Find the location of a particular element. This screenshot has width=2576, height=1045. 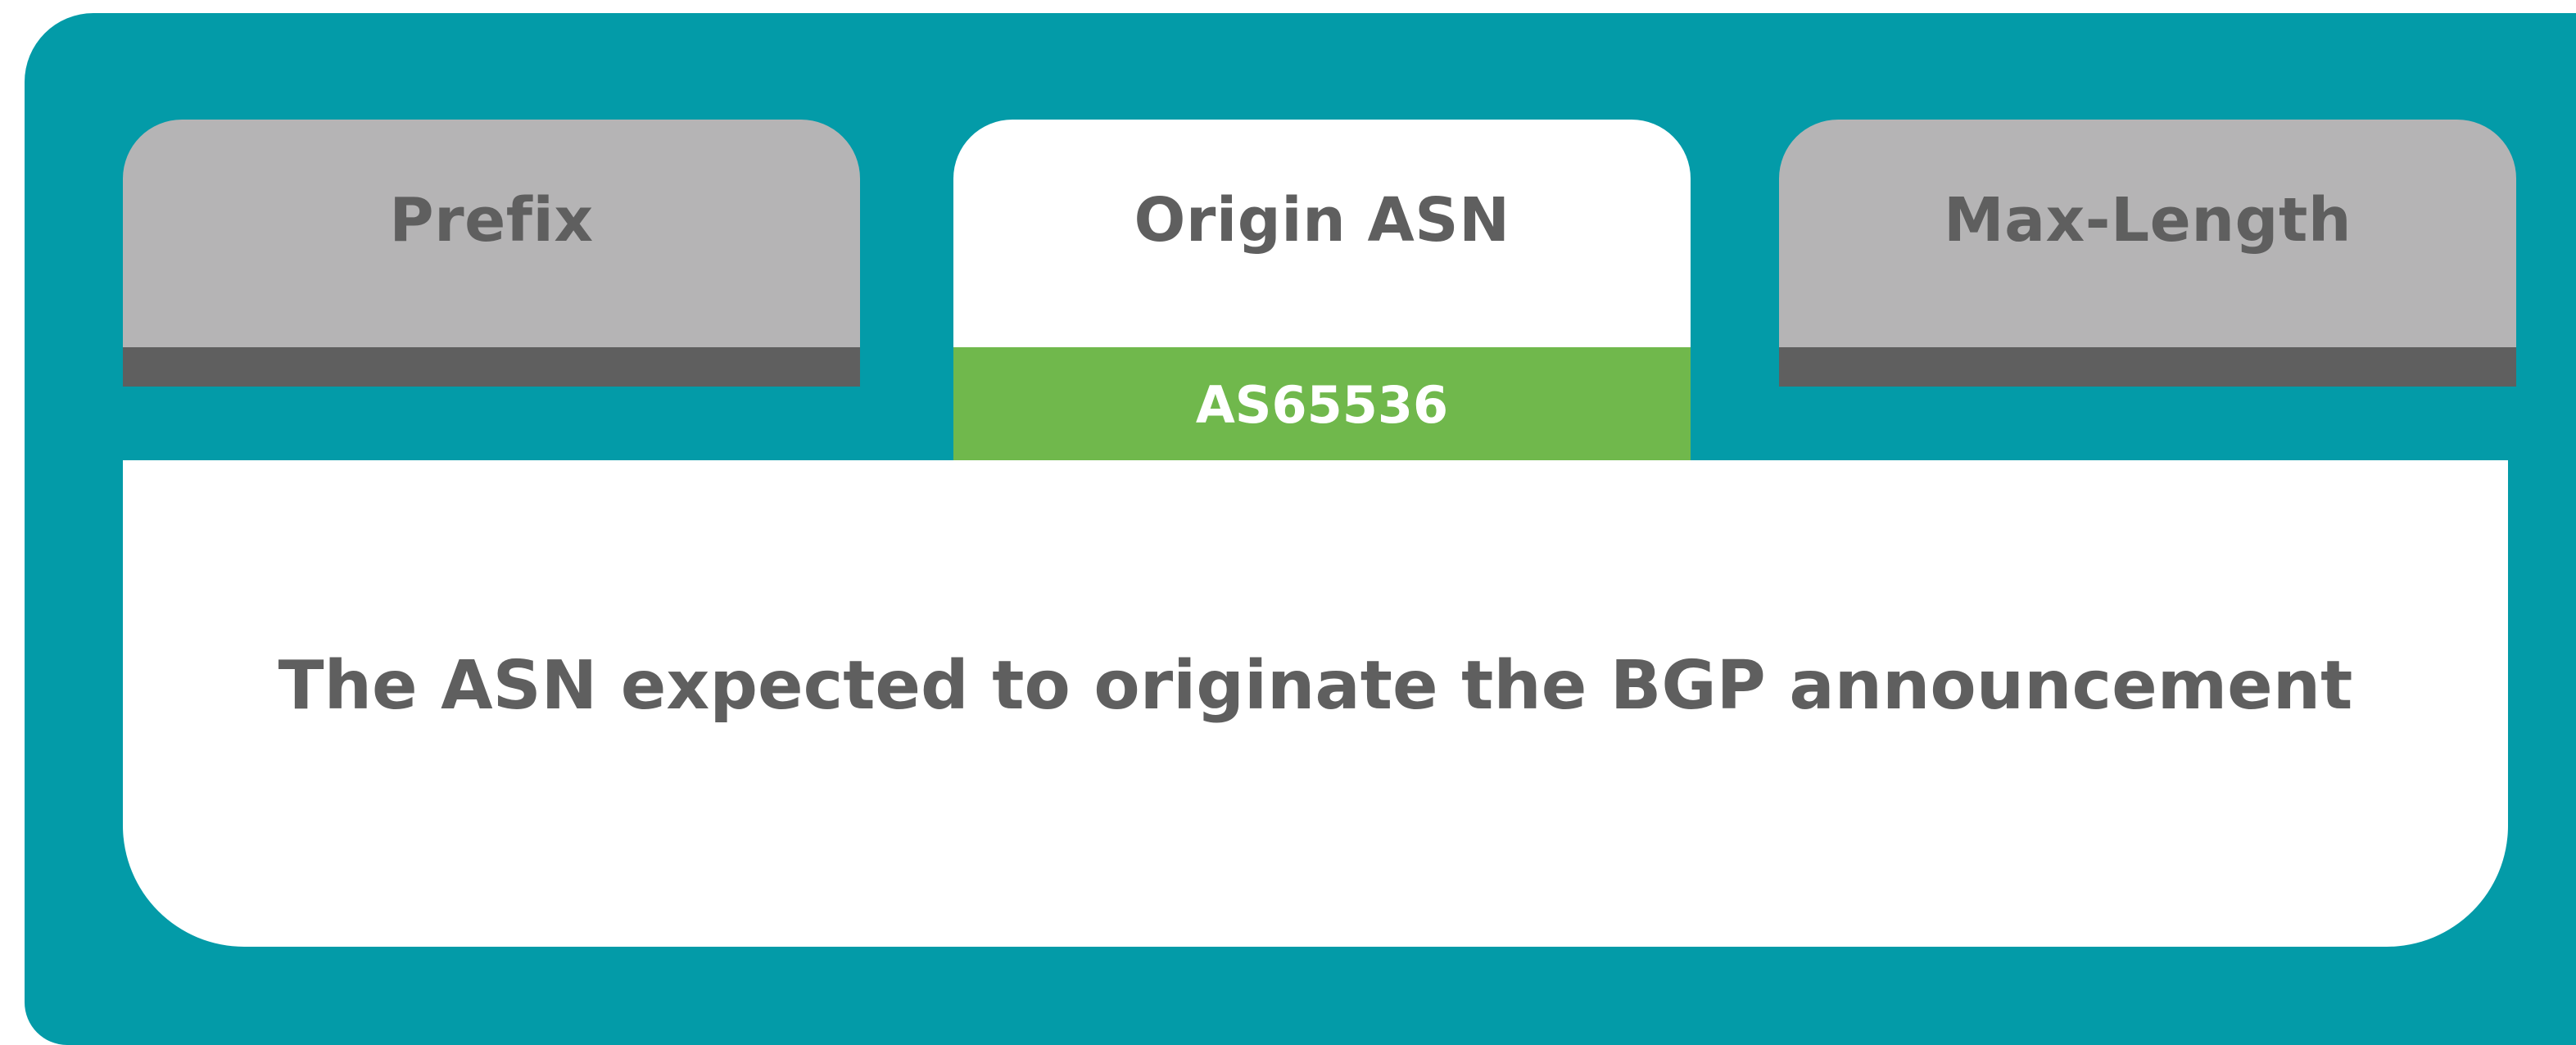

tab-origin-asn-label: Origin ASN is located at coordinates (1322, 220).